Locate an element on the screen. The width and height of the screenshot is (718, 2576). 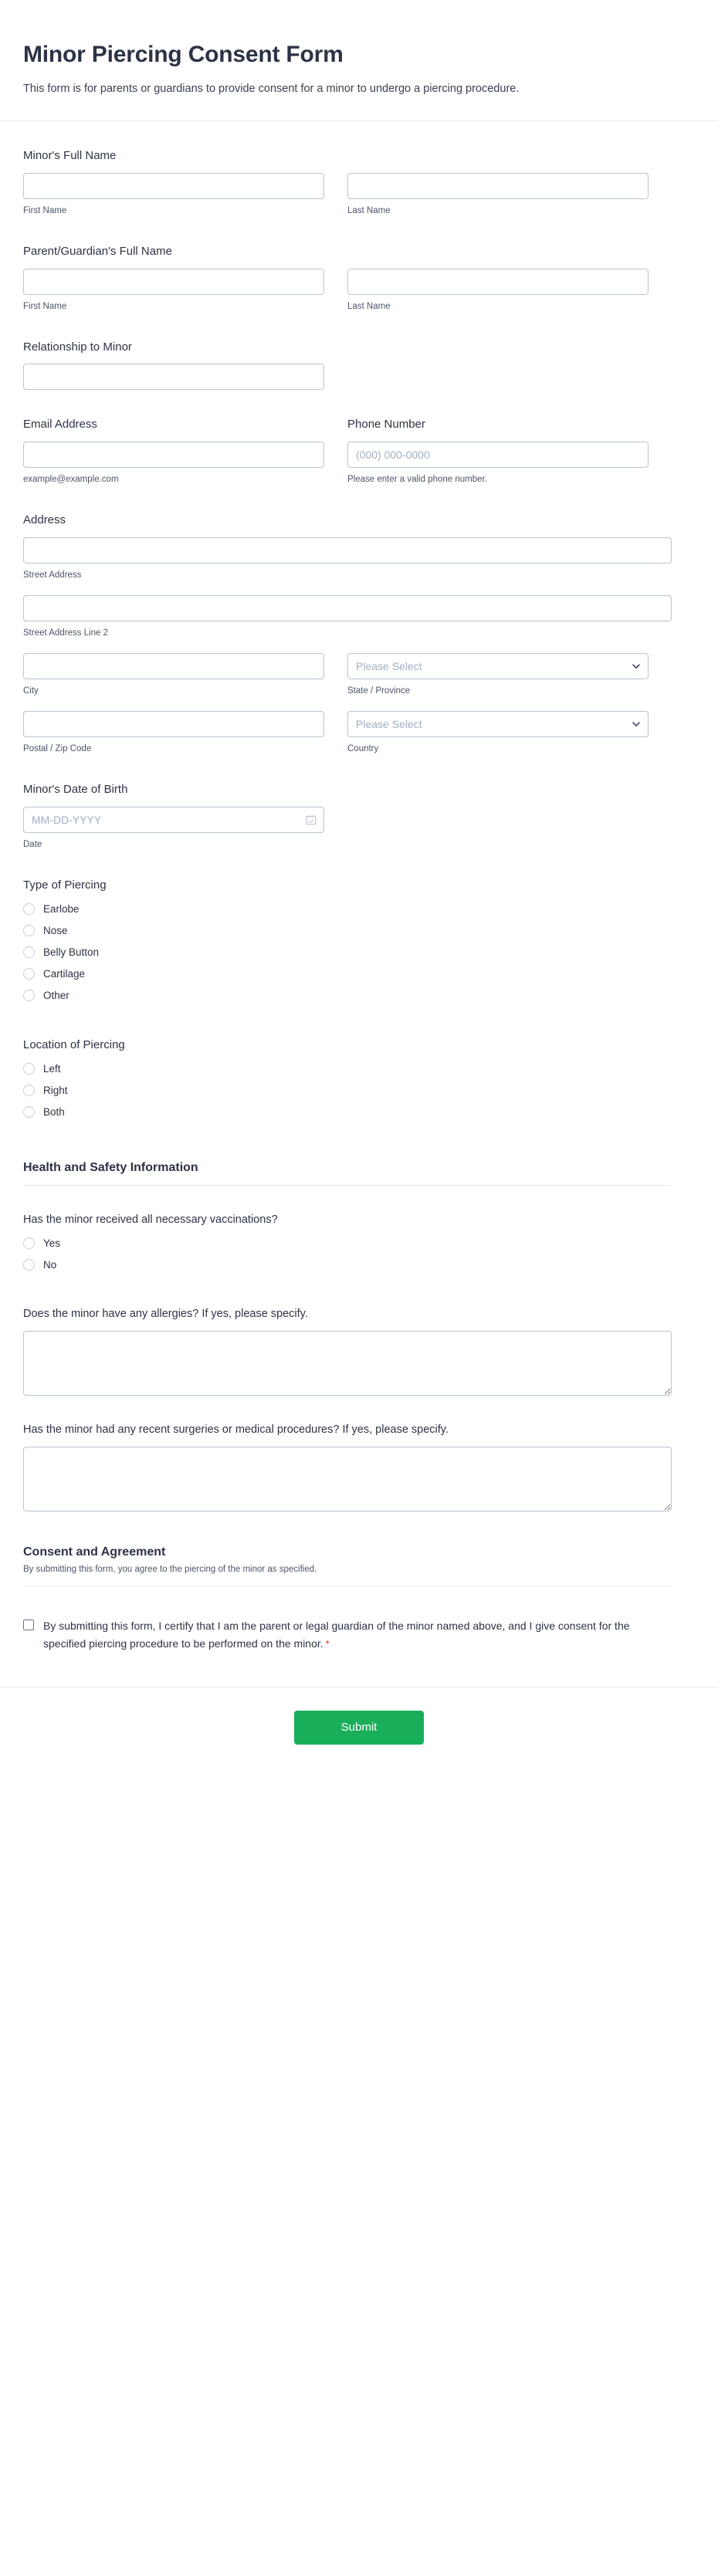
street-address-2-group: Street Address Line 2 is located at coordinates (347, 617).